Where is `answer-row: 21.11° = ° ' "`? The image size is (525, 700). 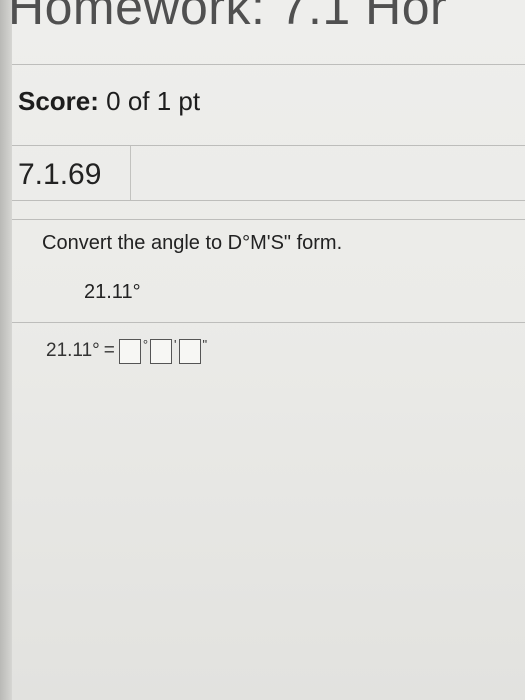 answer-row: 21.11° = ° ' " is located at coordinates (127, 351).